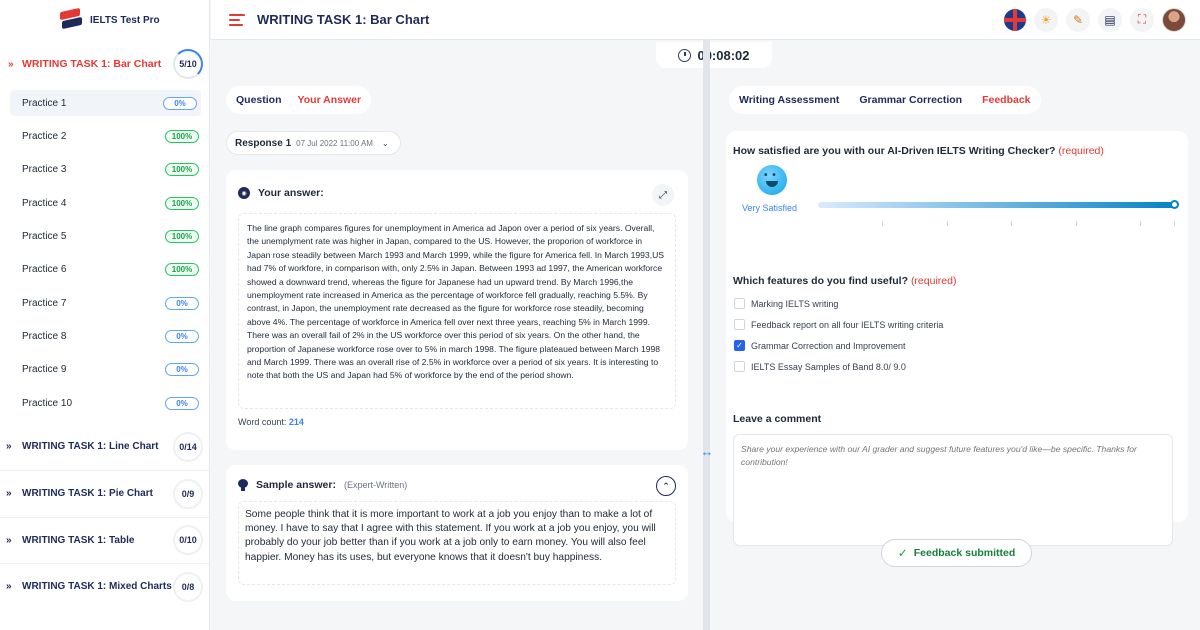 The width and height of the screenshot is (1200, 630). I want to click on practice-label: Practice 3, so click(44, 170).